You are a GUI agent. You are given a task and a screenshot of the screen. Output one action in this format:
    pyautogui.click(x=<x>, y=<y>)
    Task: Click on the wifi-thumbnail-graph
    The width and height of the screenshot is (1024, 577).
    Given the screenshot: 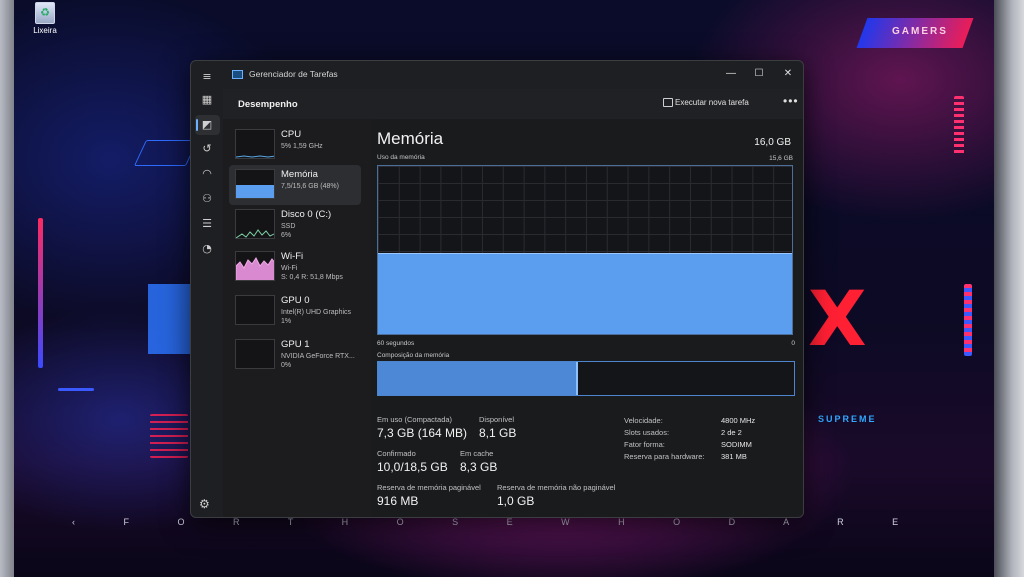 What is the action you would take?
    pyautogui.click(x=255, y=266)
    